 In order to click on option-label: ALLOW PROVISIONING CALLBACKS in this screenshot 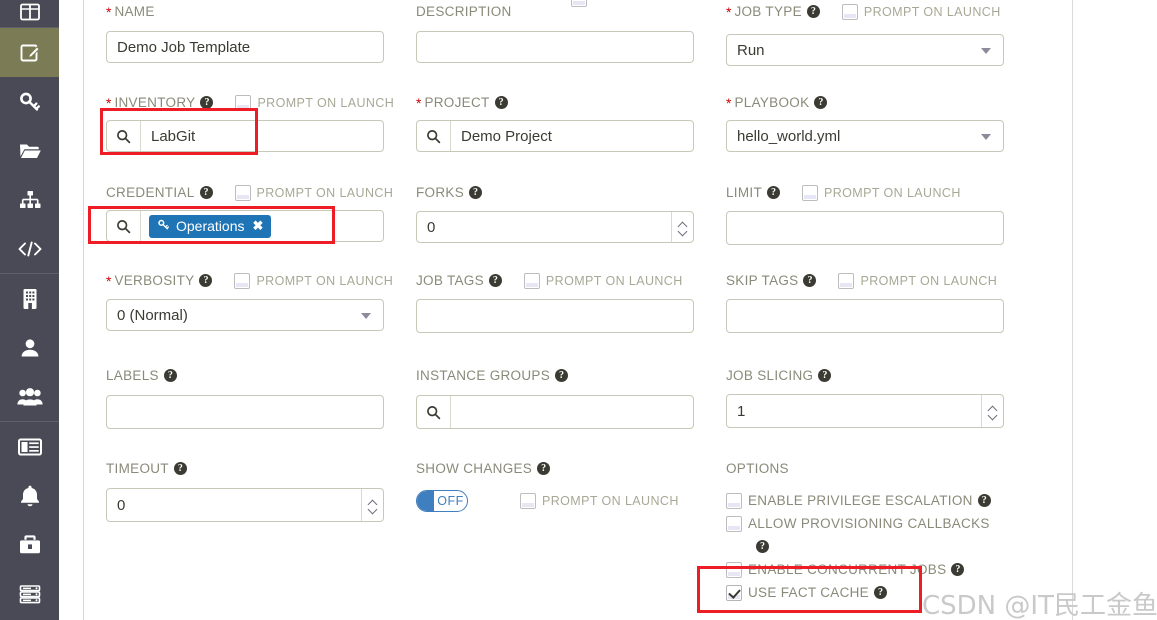, I will do `click(869, 523)`.